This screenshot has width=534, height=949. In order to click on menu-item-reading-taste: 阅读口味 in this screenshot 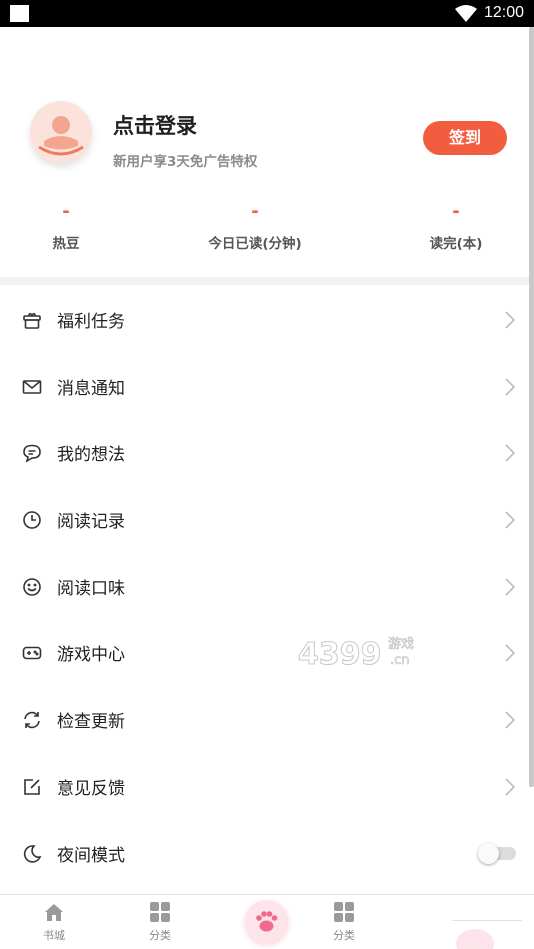, I will do `click(264, 586)`.